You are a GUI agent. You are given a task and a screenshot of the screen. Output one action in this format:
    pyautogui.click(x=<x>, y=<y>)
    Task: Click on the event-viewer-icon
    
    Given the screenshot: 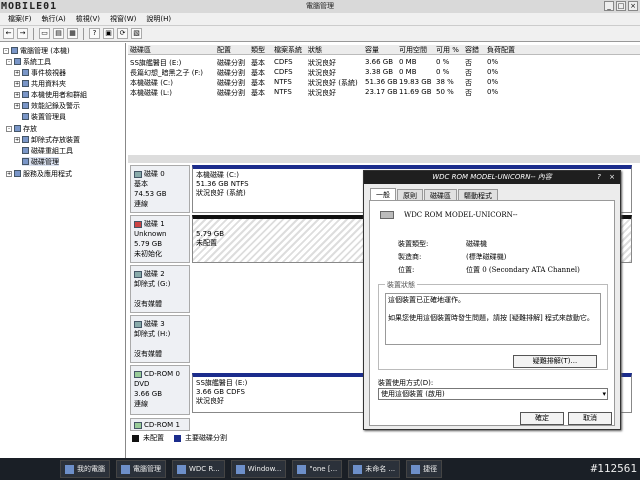 What is the action you would take?
    pyautogui.click(x=25, y=72)
    